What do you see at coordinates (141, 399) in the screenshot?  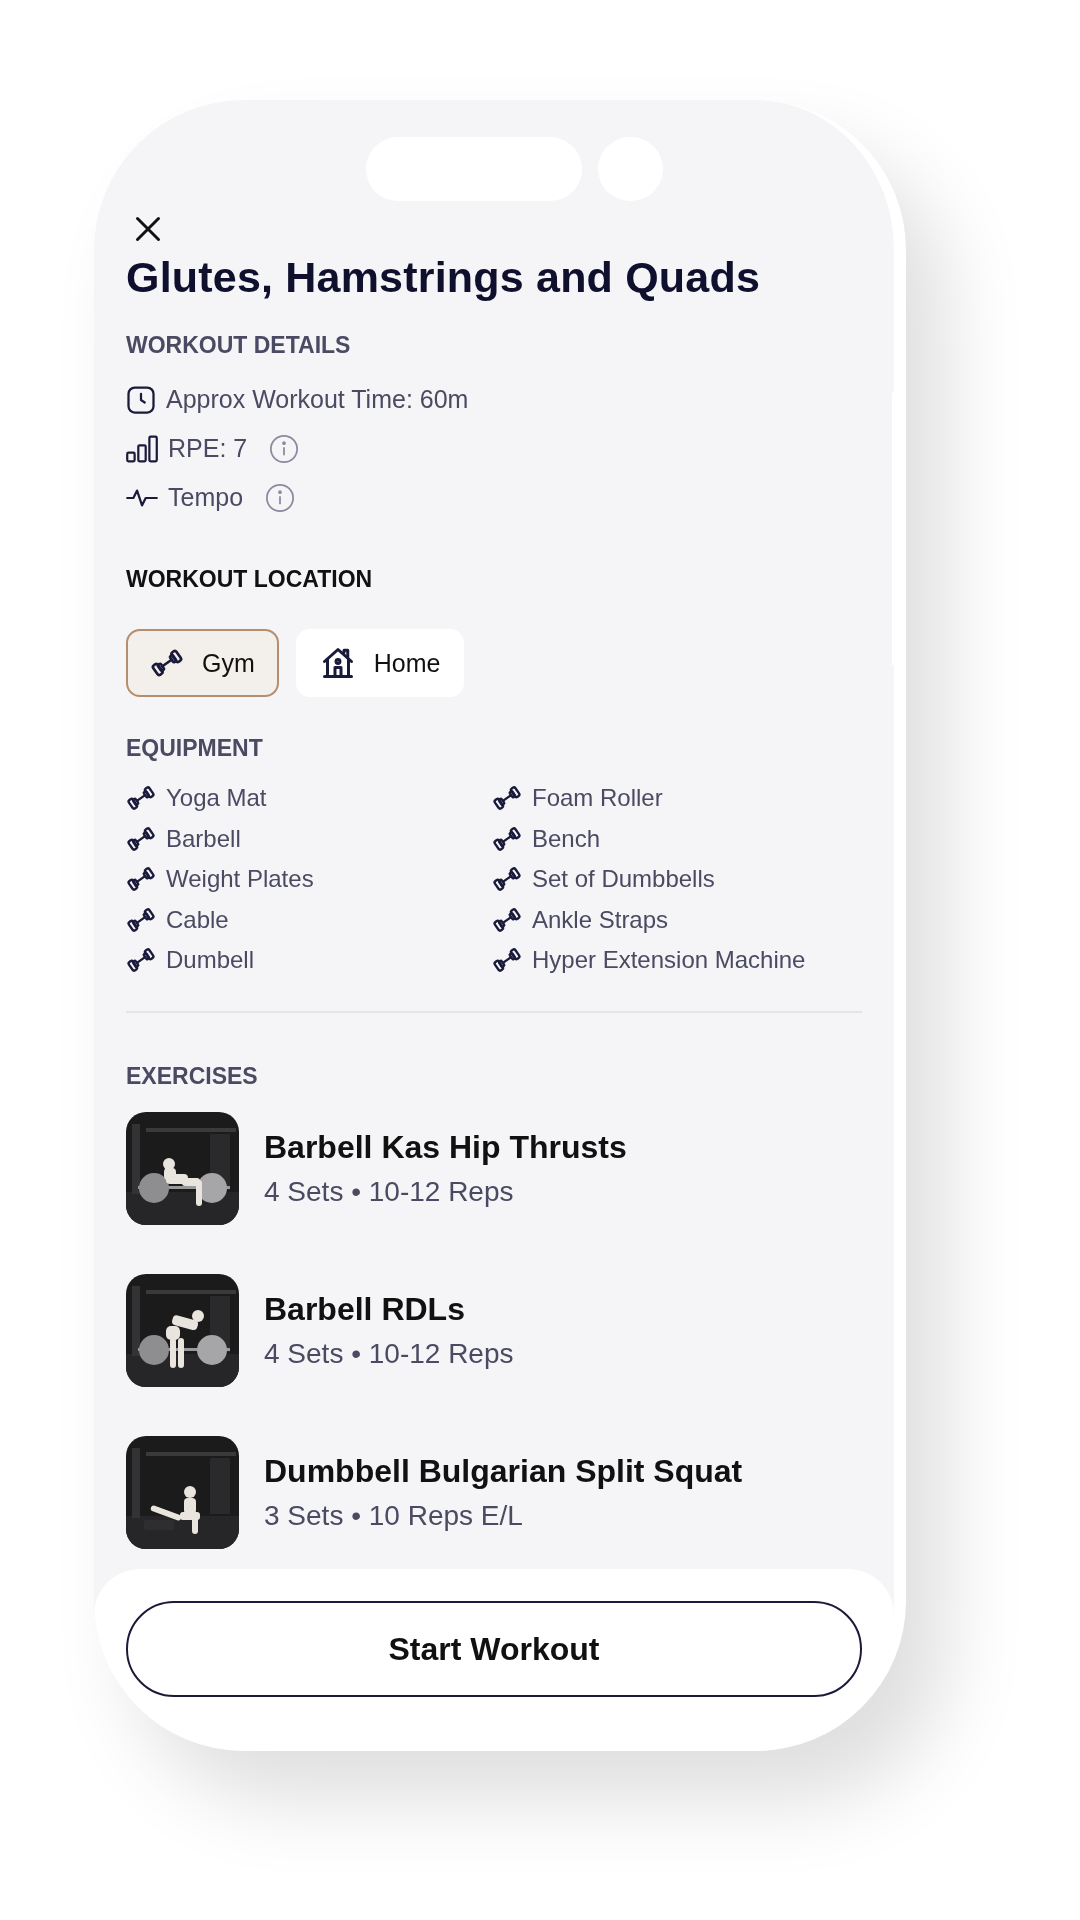 I see `clock-icon` at bounding box center [141, 399].